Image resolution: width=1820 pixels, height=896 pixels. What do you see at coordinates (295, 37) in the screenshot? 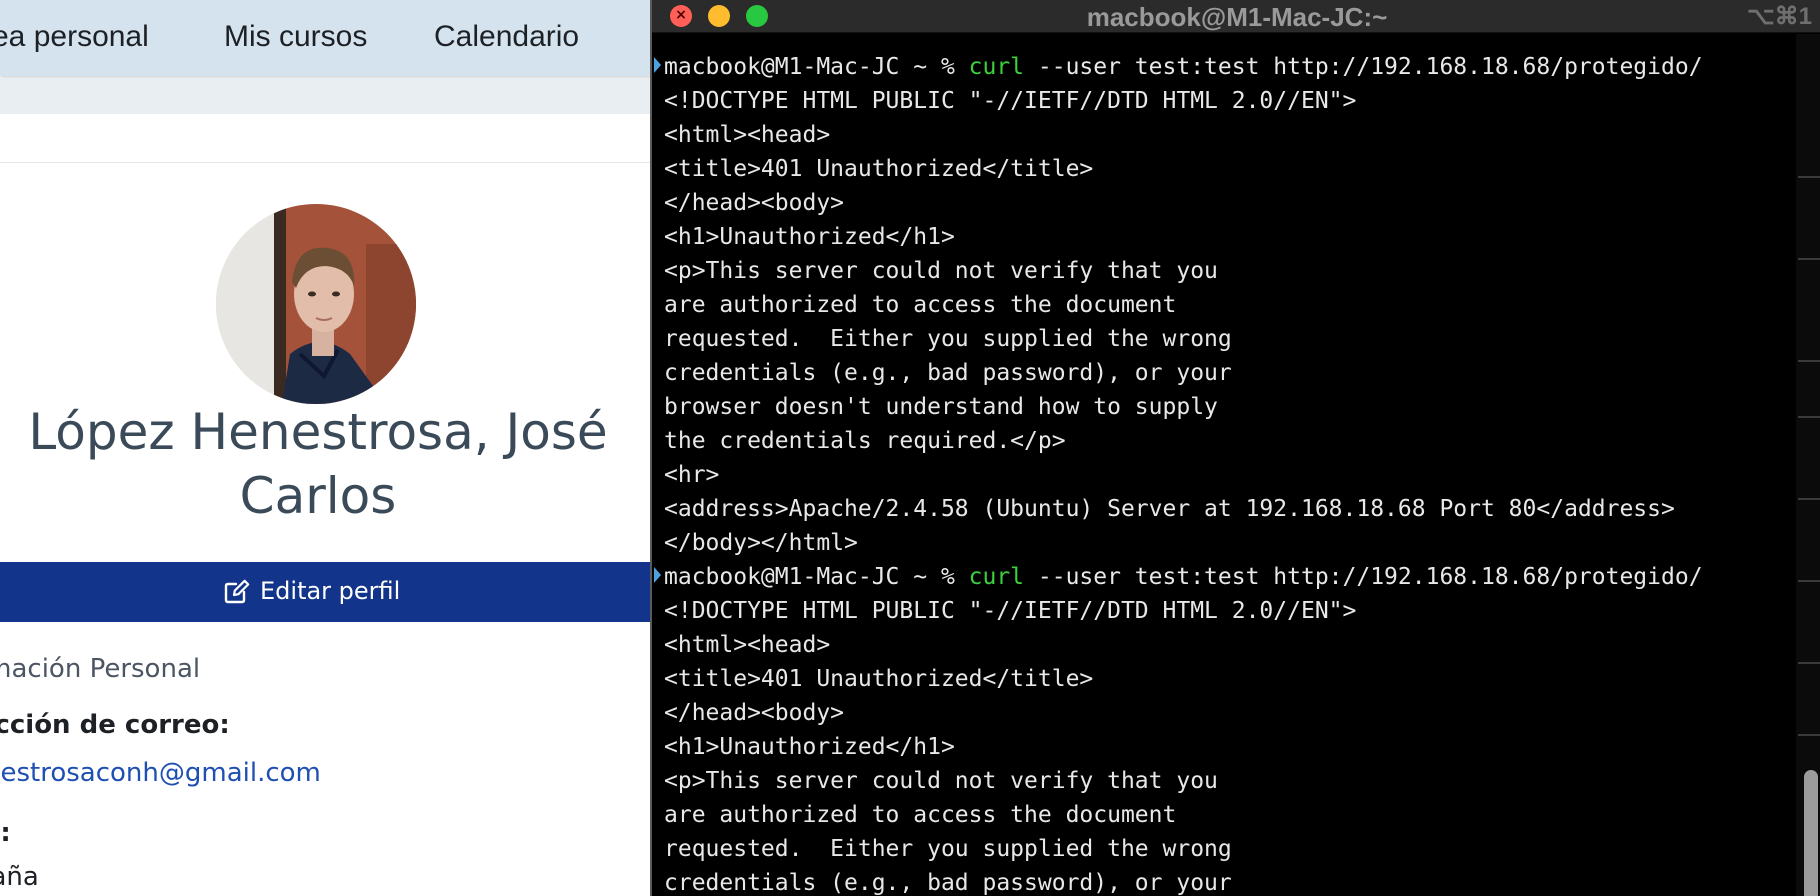
I see `nav-item-mis-cursos: Mis cursos` at bounding box center [295, 37].